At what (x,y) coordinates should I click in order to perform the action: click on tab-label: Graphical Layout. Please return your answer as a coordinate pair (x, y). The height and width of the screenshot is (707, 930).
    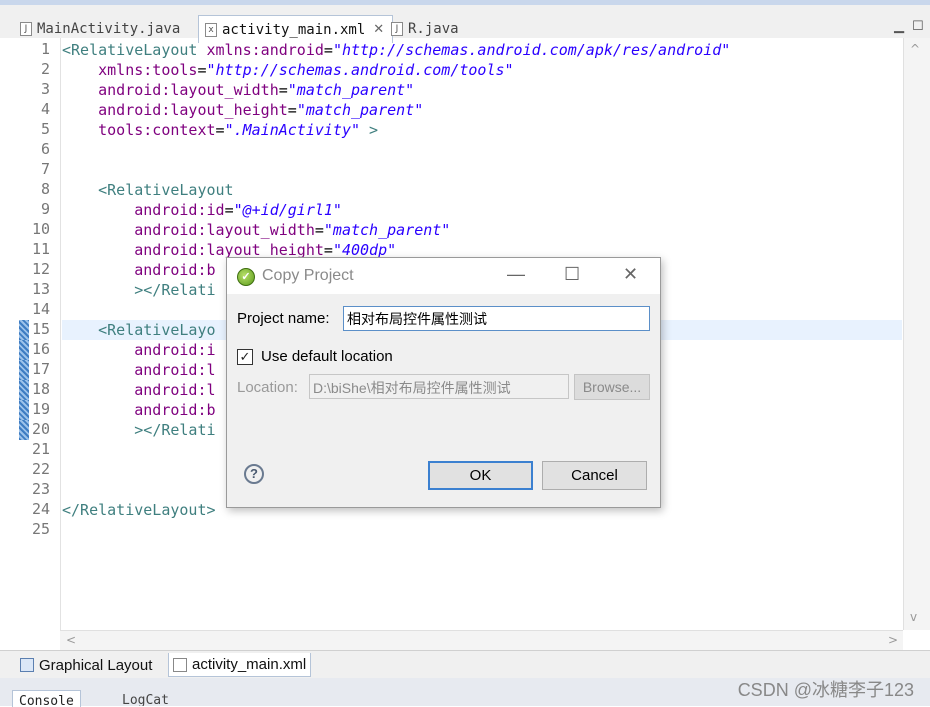
    Looking at the image, I should click on (96, 665).